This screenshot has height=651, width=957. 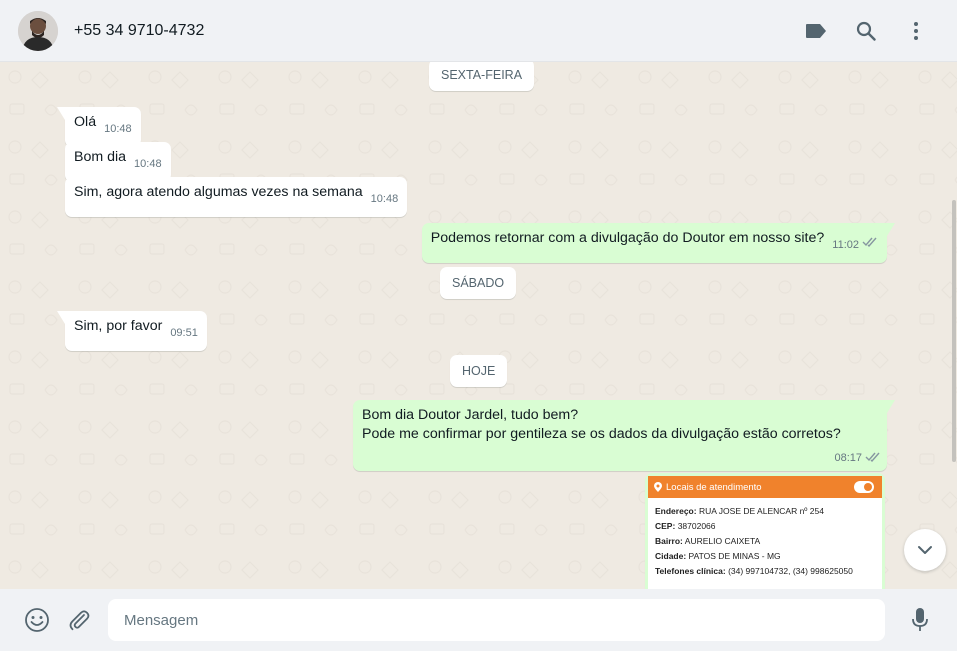 I want to click on message-text-line: Bom dia Doutor Jardel, tudo bem?, so click(x=470, y=415).